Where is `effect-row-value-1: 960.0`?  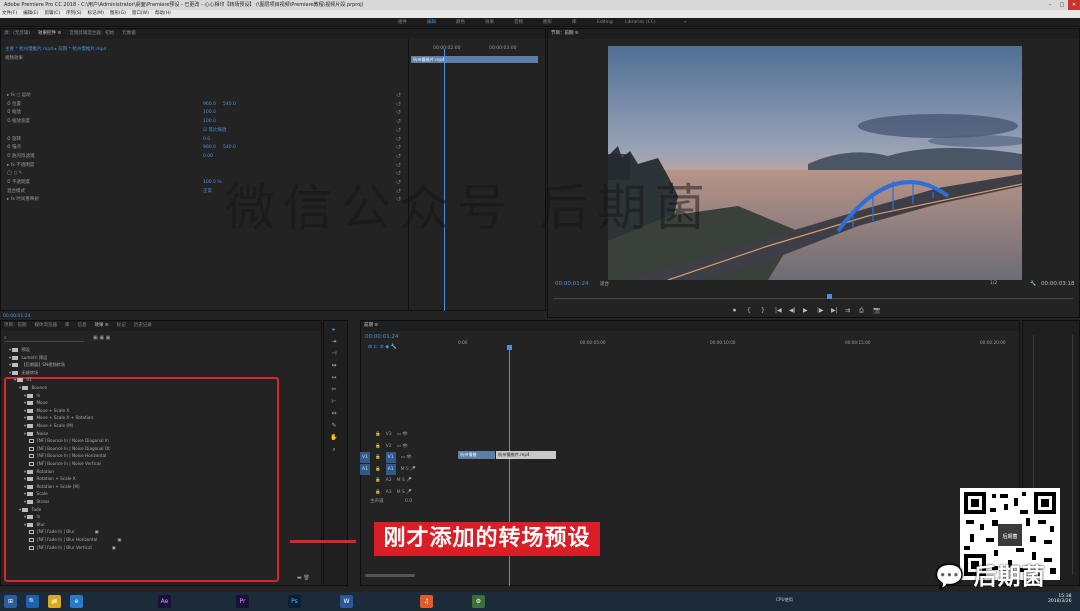 effect-row-value-1: 960.0 is located at coordinates (209, 105).